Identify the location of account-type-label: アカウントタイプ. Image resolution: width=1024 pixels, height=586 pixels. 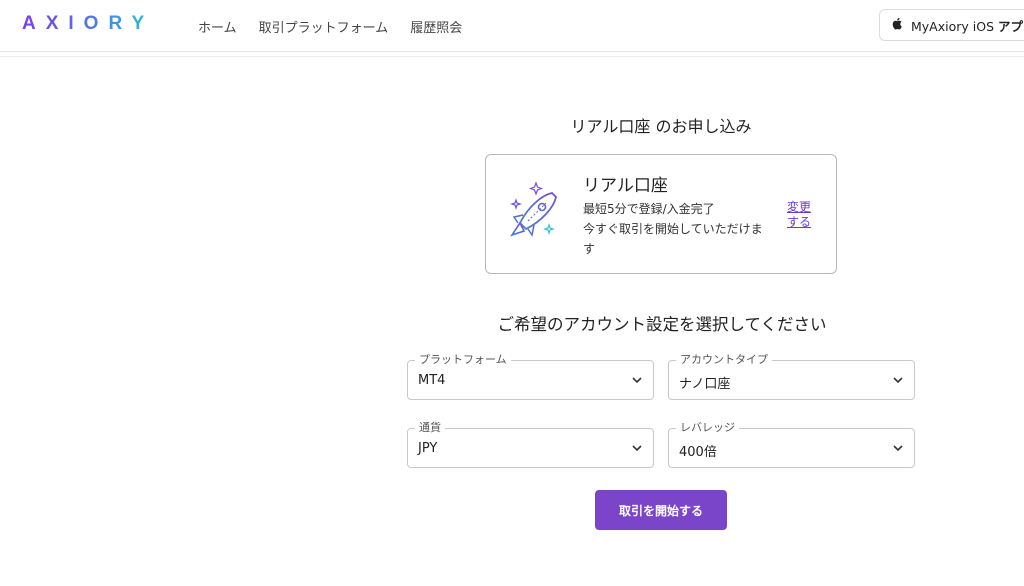
(724, 360).